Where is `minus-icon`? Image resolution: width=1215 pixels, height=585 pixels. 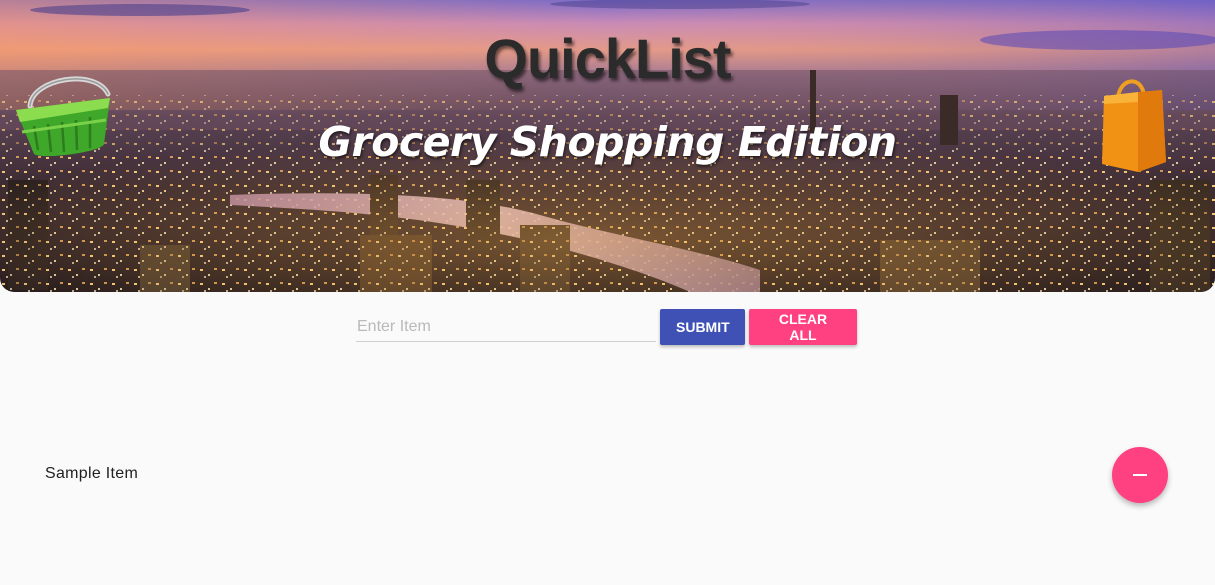 minus-icon is located at coordinates (1140, 475).